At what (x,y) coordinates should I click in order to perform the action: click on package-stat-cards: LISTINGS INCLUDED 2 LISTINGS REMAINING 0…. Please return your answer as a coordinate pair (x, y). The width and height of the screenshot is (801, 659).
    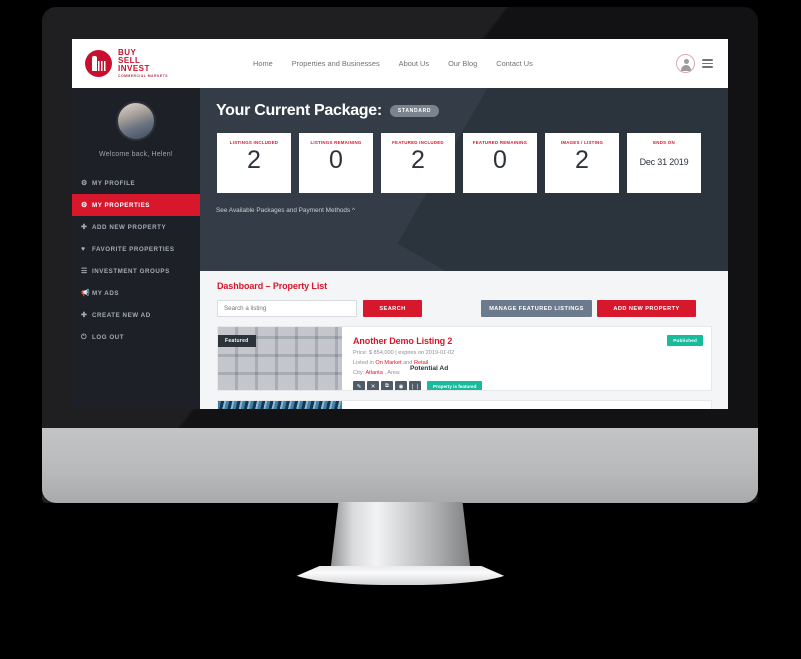
    Looking at the image, I should click on (472, 163).